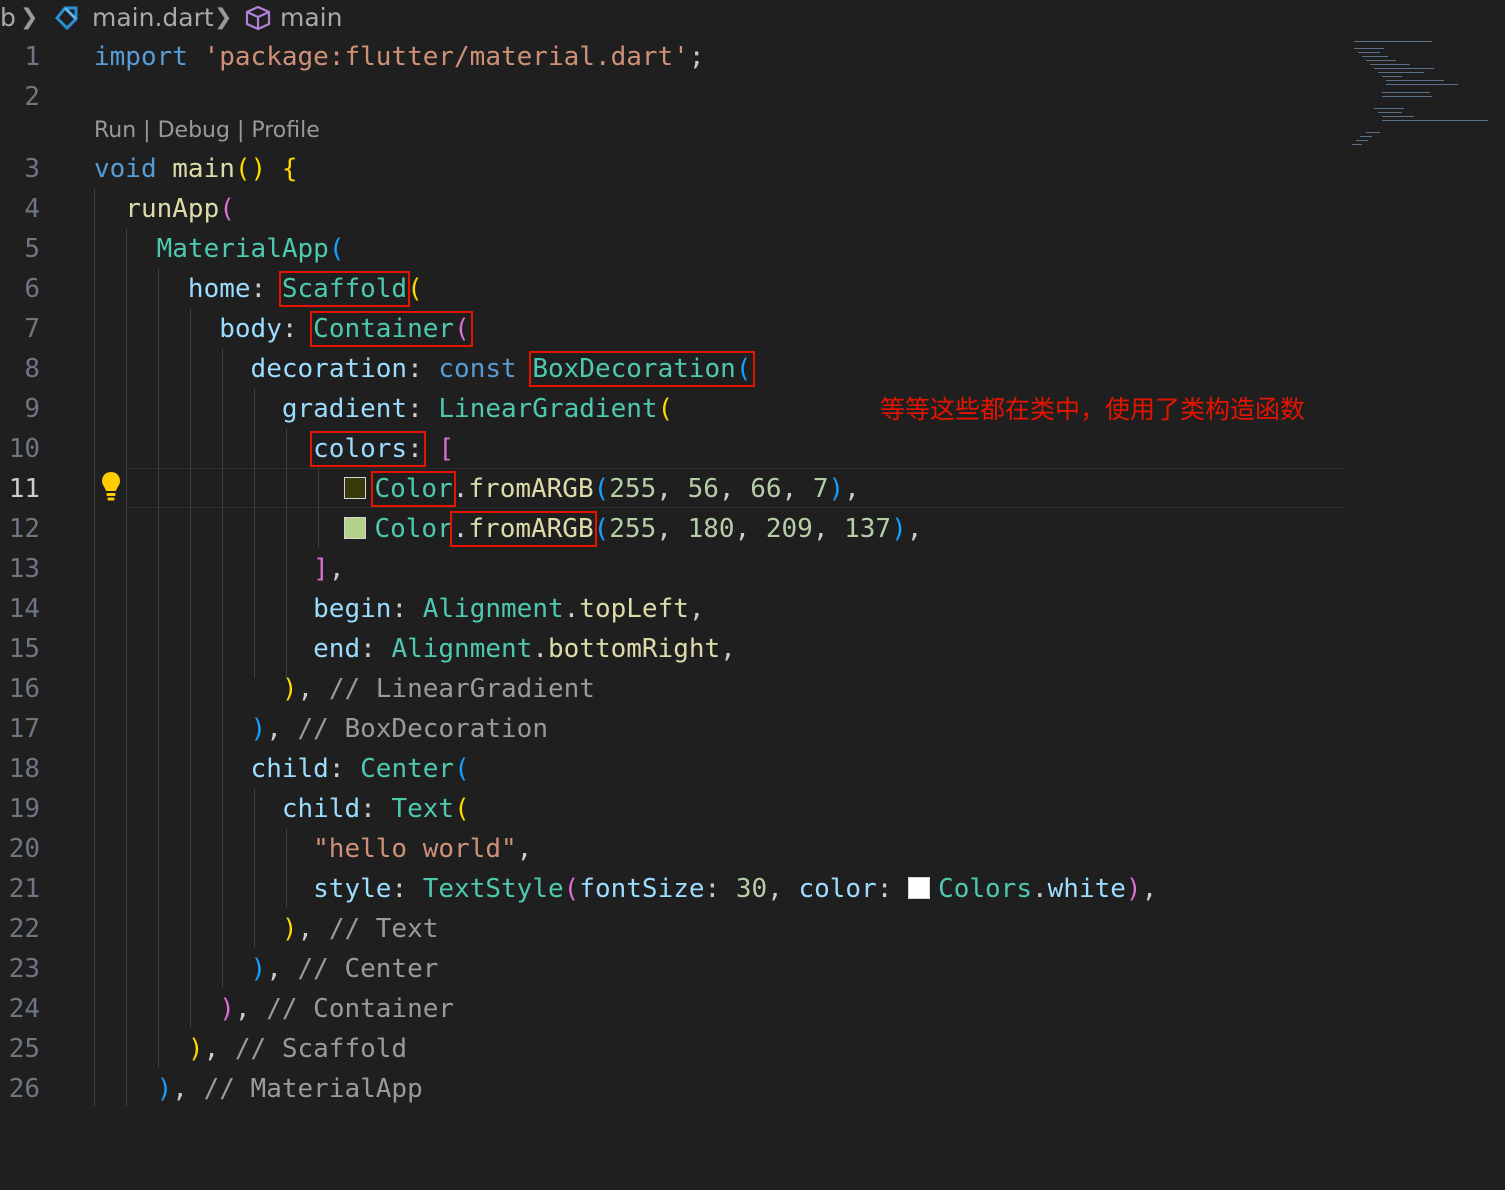  I want to click on closing-label-comment: // BoxDecoration, so click(422, 729).